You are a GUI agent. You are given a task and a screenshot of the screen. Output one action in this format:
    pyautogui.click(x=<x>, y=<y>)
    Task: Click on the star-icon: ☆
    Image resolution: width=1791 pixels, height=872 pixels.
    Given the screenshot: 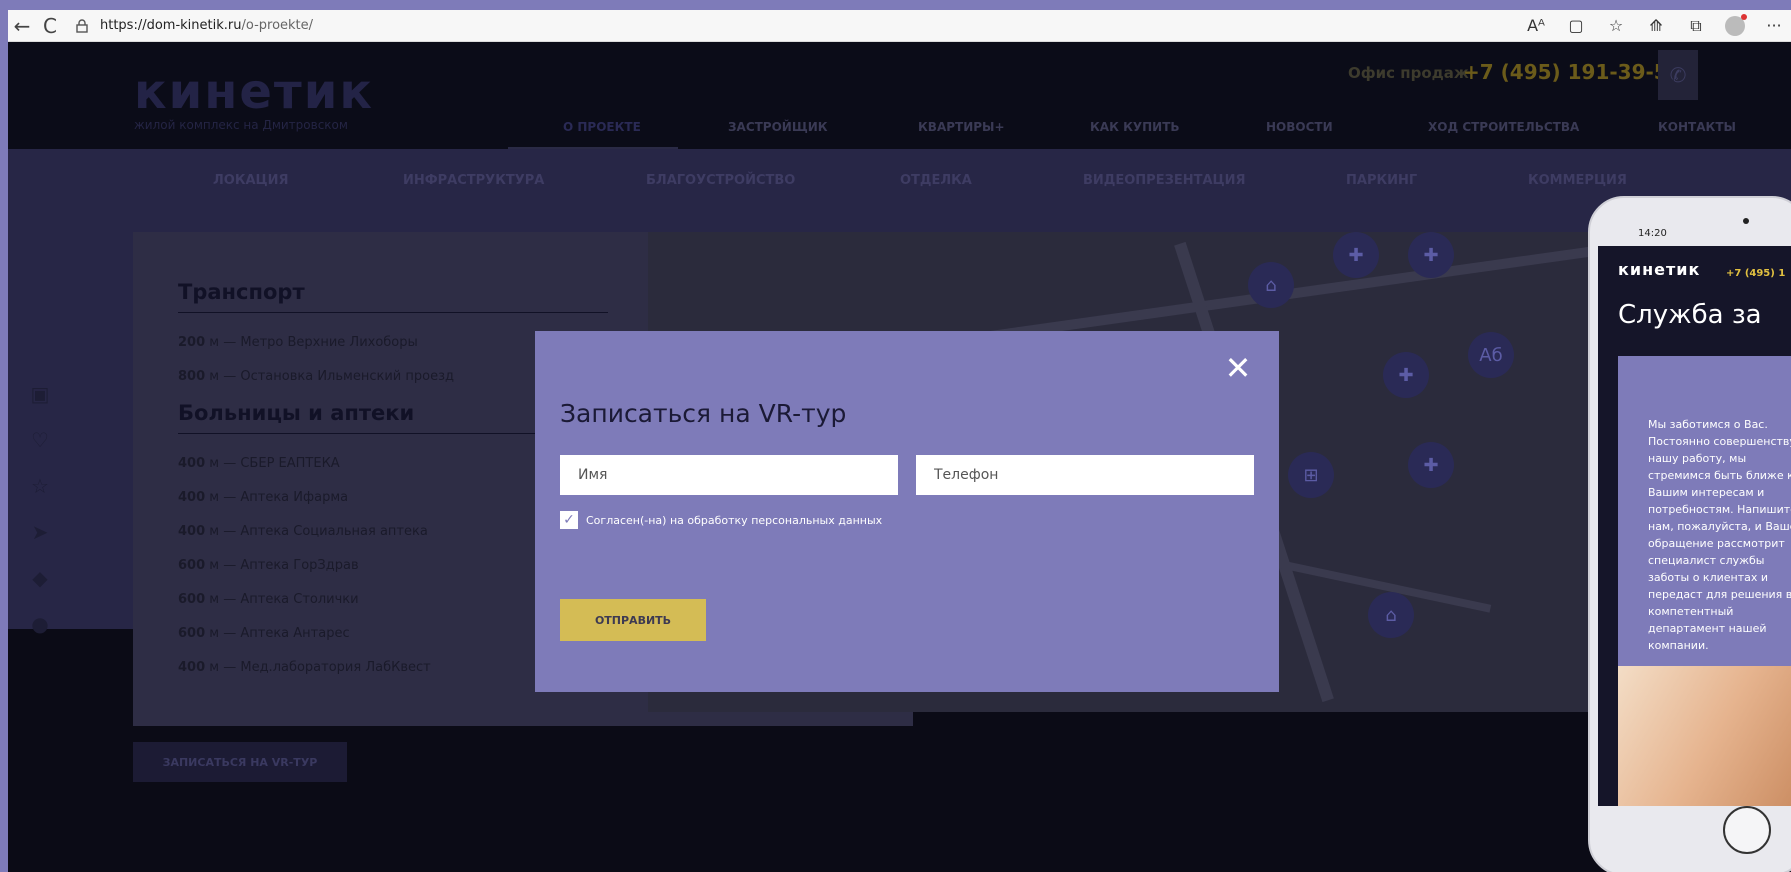 What is the action you would take?
    pyautogui.click(x=40, y=486)
    